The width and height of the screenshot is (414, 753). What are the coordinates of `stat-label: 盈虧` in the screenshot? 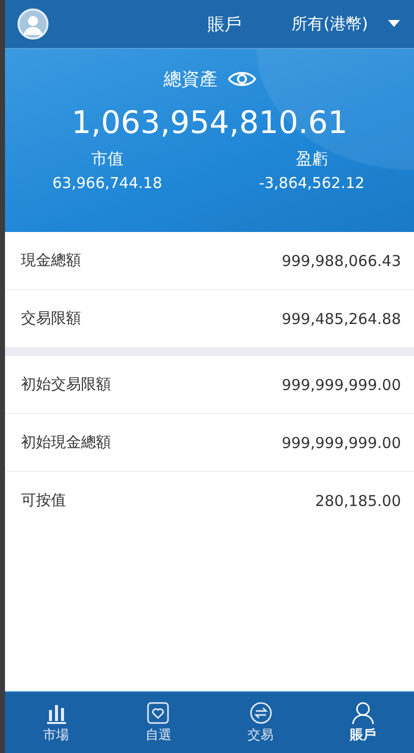 It's located at (312, 159).